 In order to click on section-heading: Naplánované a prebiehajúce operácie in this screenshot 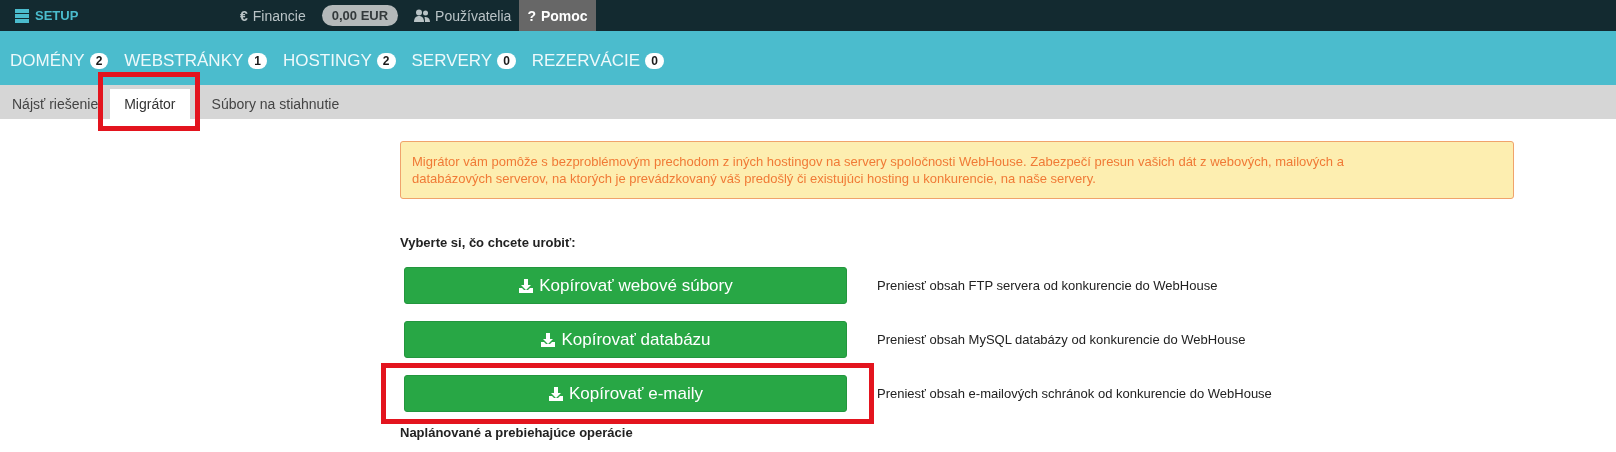, I will do `click(517, 432)`.